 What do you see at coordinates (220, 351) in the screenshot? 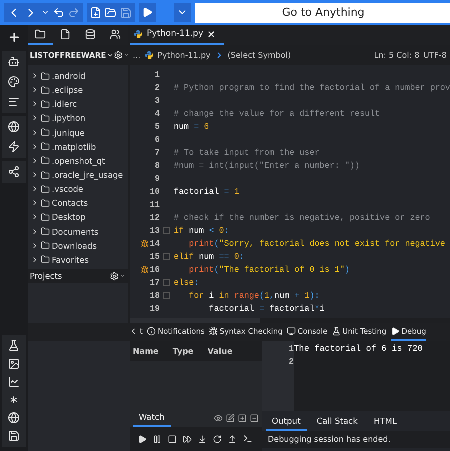
I see `column-header: Value` at bounding box center [220, 351].